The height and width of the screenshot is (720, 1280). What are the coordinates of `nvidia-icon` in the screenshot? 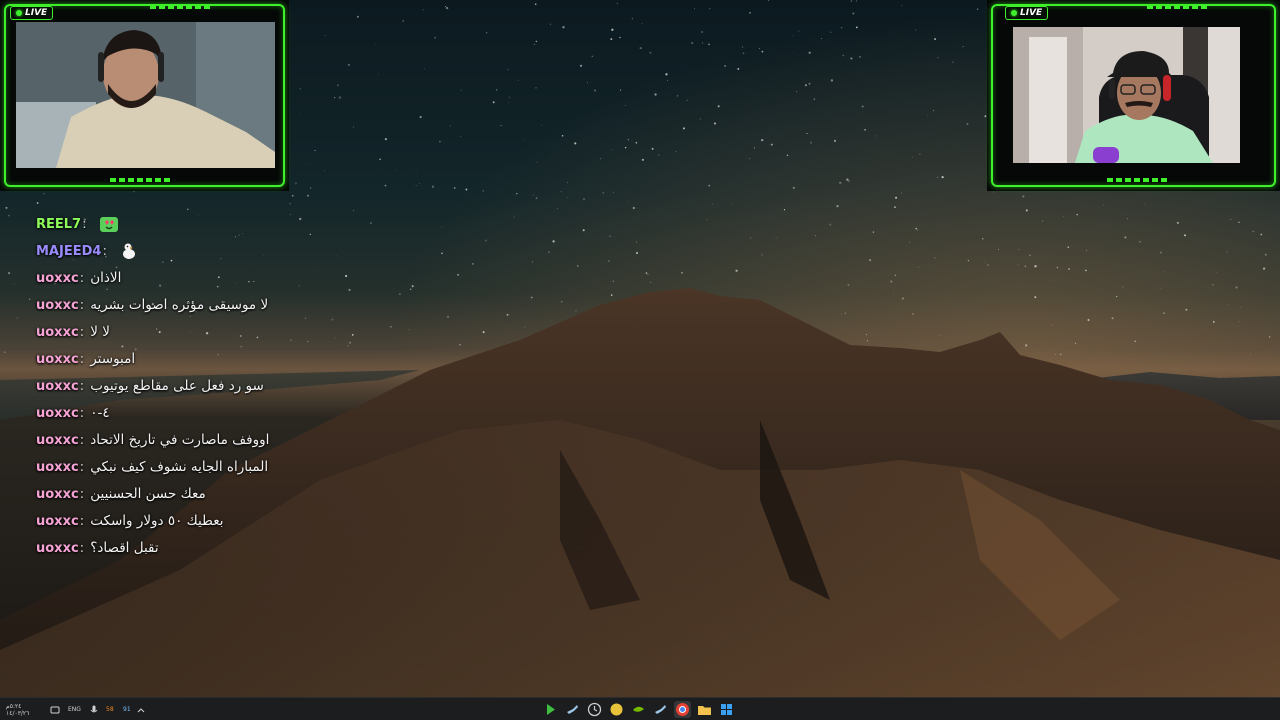 It's located at (638, 709).